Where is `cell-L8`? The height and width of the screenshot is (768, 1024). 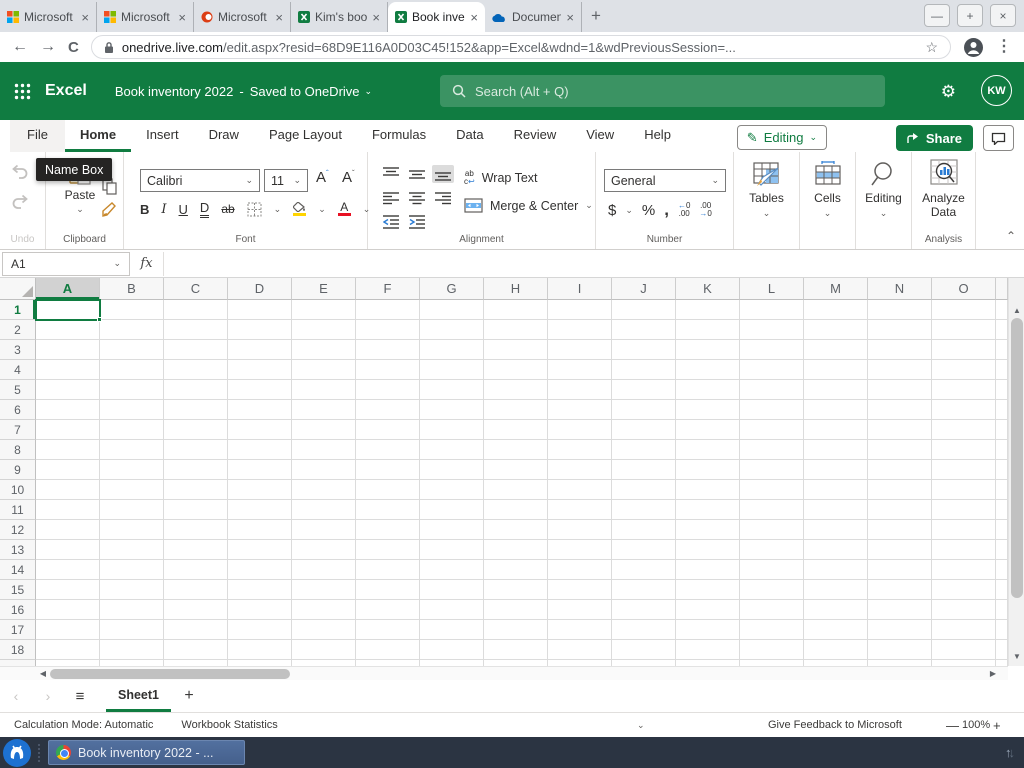
cell-L8 is located at coordinates (772, 450).